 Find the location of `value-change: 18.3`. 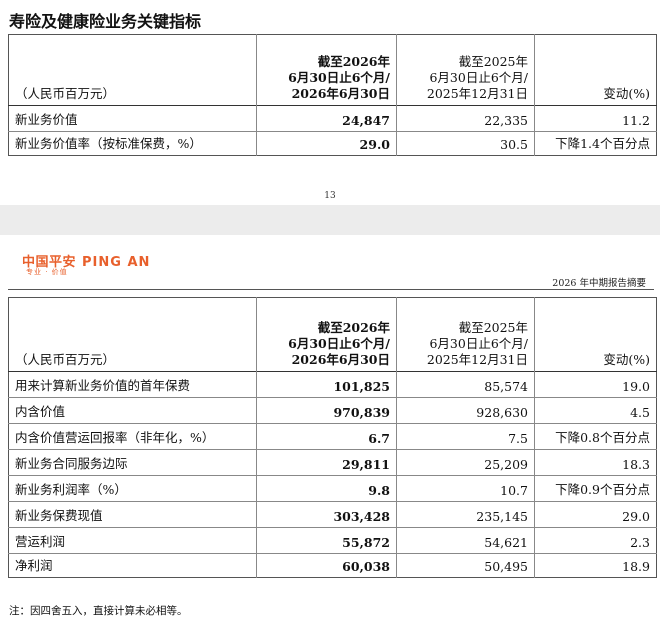

value-change: 18.3 is located at coordinates (595, 462).